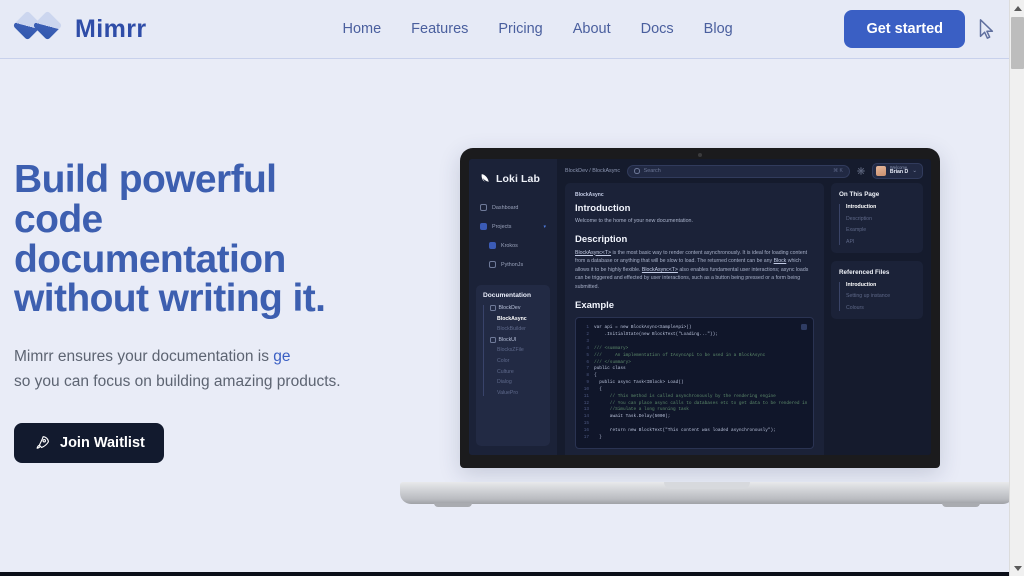 Image resolution: width=1024 pixels, height=576 pixels. I want to click on ref-item-introduction: Introduction, so click(880, 285).